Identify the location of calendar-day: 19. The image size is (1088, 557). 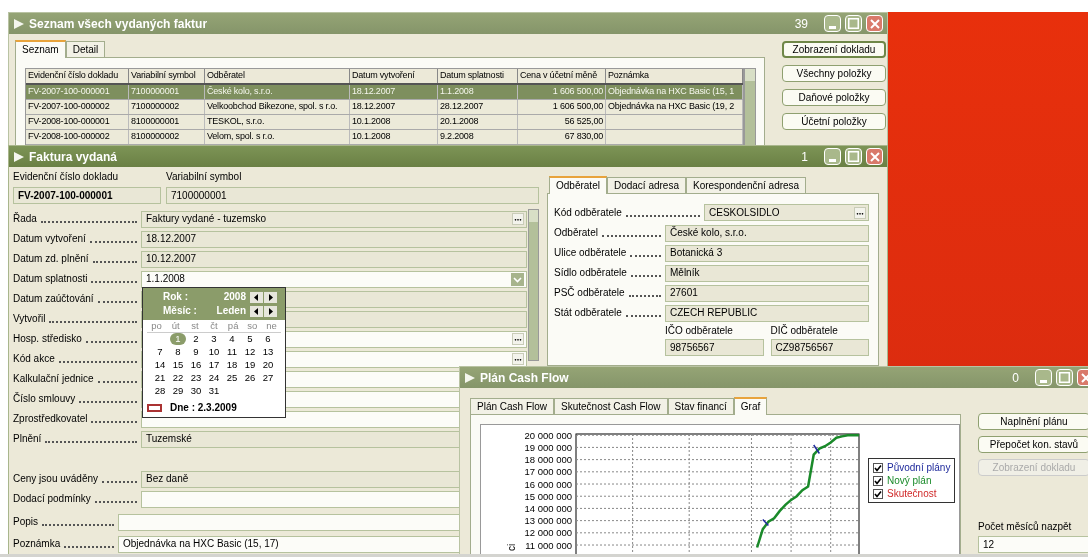
(250, 365).